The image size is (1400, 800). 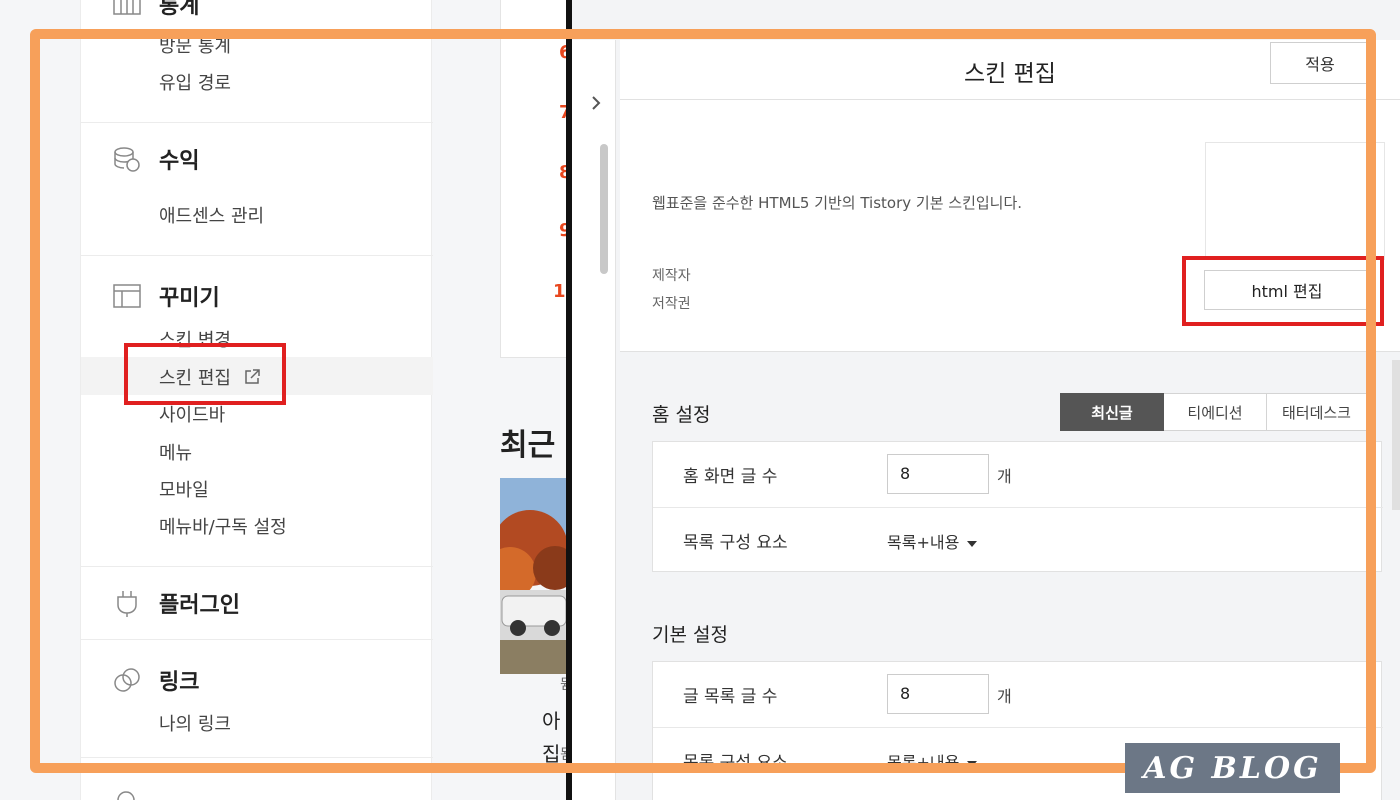 What do you see at coordinates (1018, 474) in the screenshot?
I see `home-post-count-row: 홈 화면 글 수 8 개` at bounding box center [1018, 474].